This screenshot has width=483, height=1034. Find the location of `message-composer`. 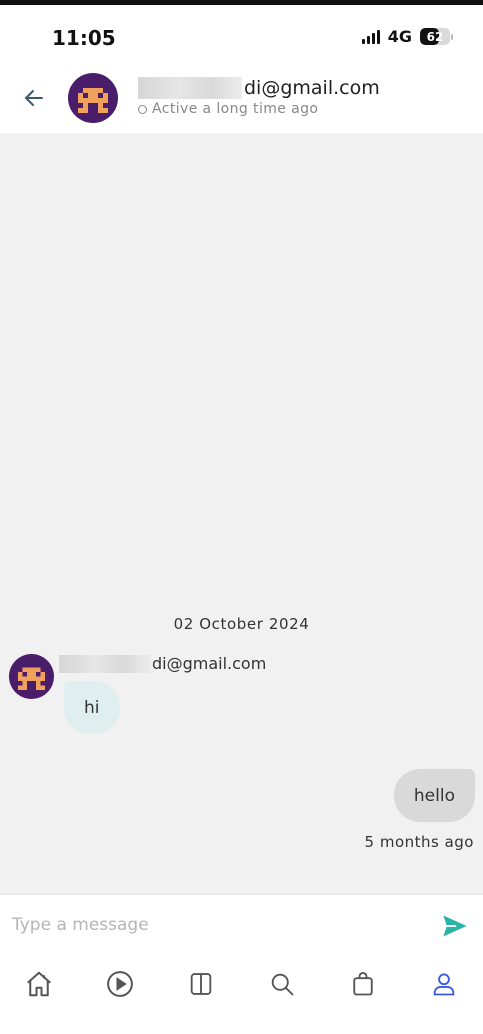

message-composer is located at coordinates (241, 924).